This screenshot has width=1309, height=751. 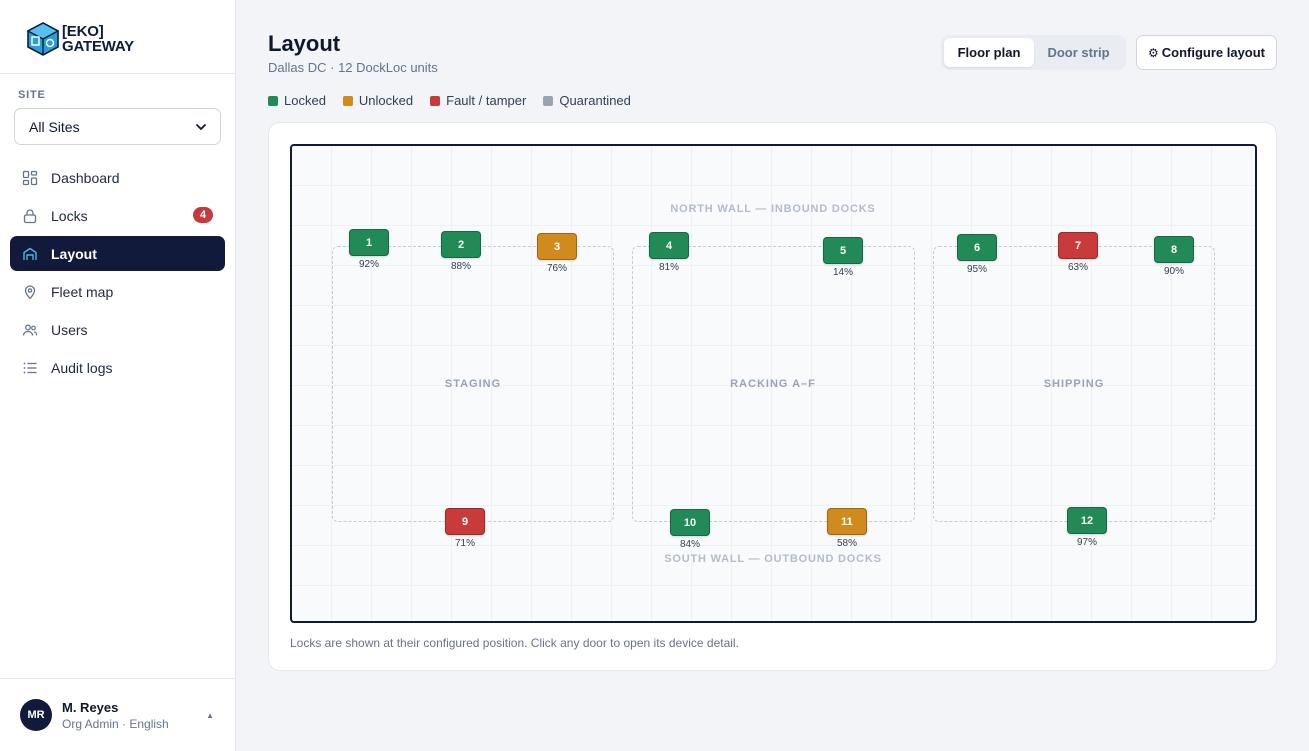 What do you see at coordinates (465, 543) in the screenshot?
I see `lock-battery-pct: 71%` at bounding box center [465, 543].